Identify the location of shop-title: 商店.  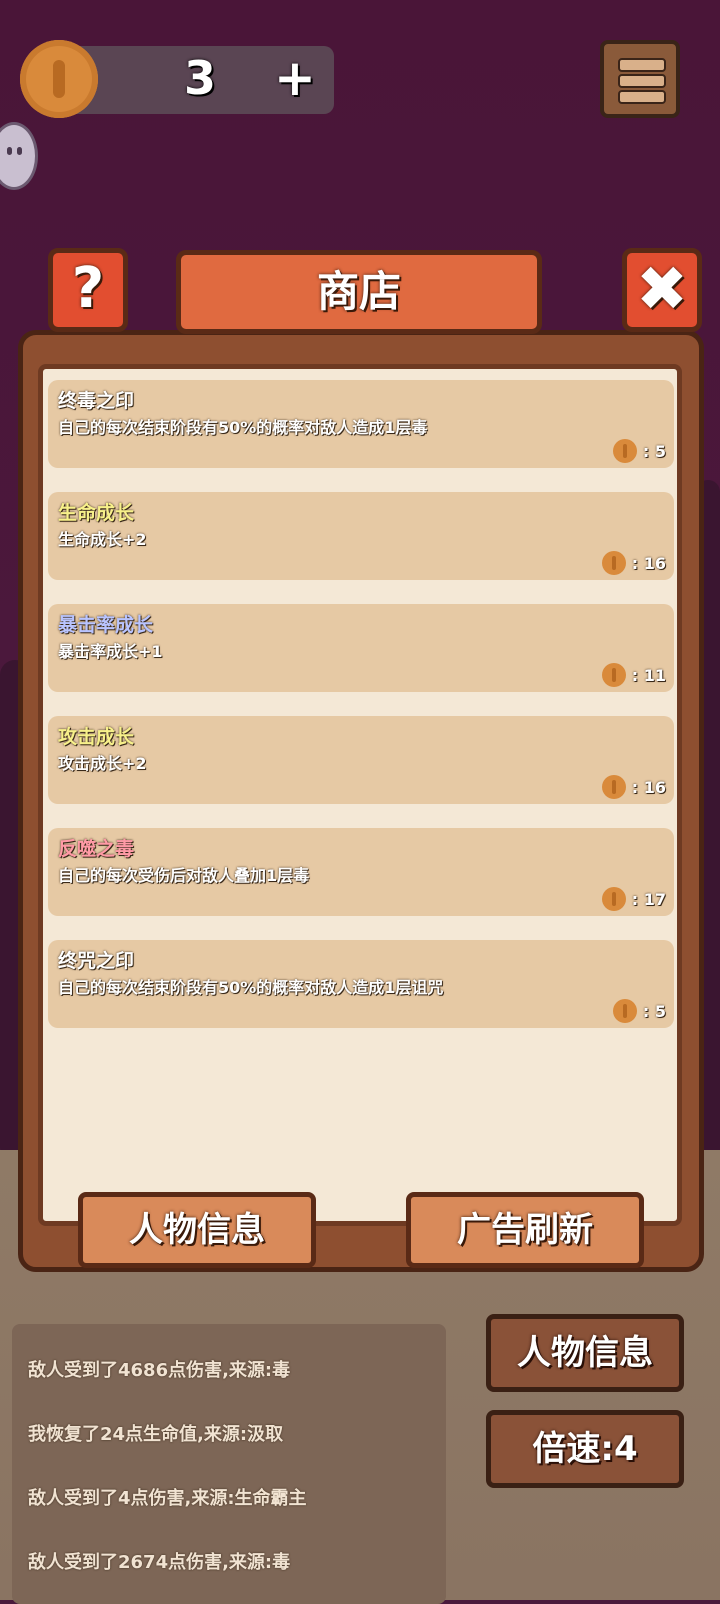
(358, 291).